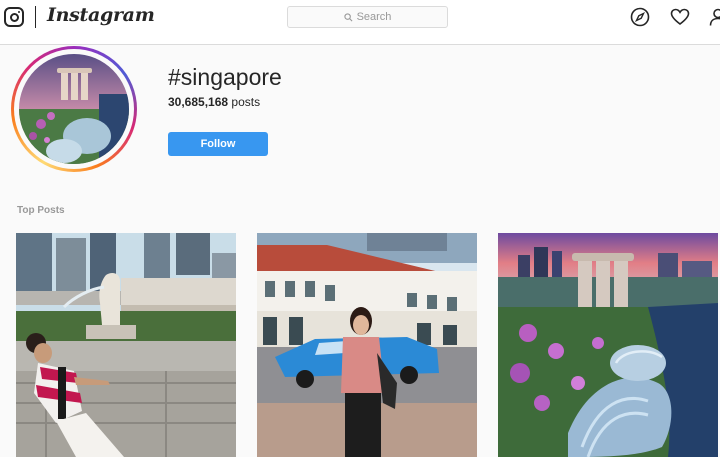 The width and height of the screenshot is (720, 457). I want to click on post-count-value: 30,685,168, so click(198, 102).